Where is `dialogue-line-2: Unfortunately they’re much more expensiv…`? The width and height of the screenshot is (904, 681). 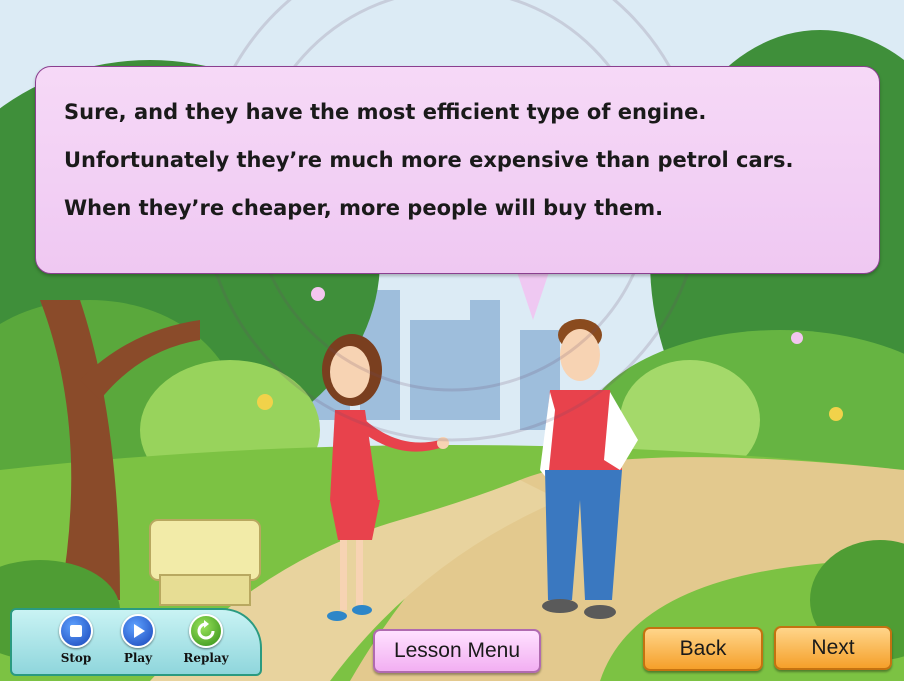
dialogue-line-2: Unfortunately they’re much more expensiv… is located at coordinates (429, 160).